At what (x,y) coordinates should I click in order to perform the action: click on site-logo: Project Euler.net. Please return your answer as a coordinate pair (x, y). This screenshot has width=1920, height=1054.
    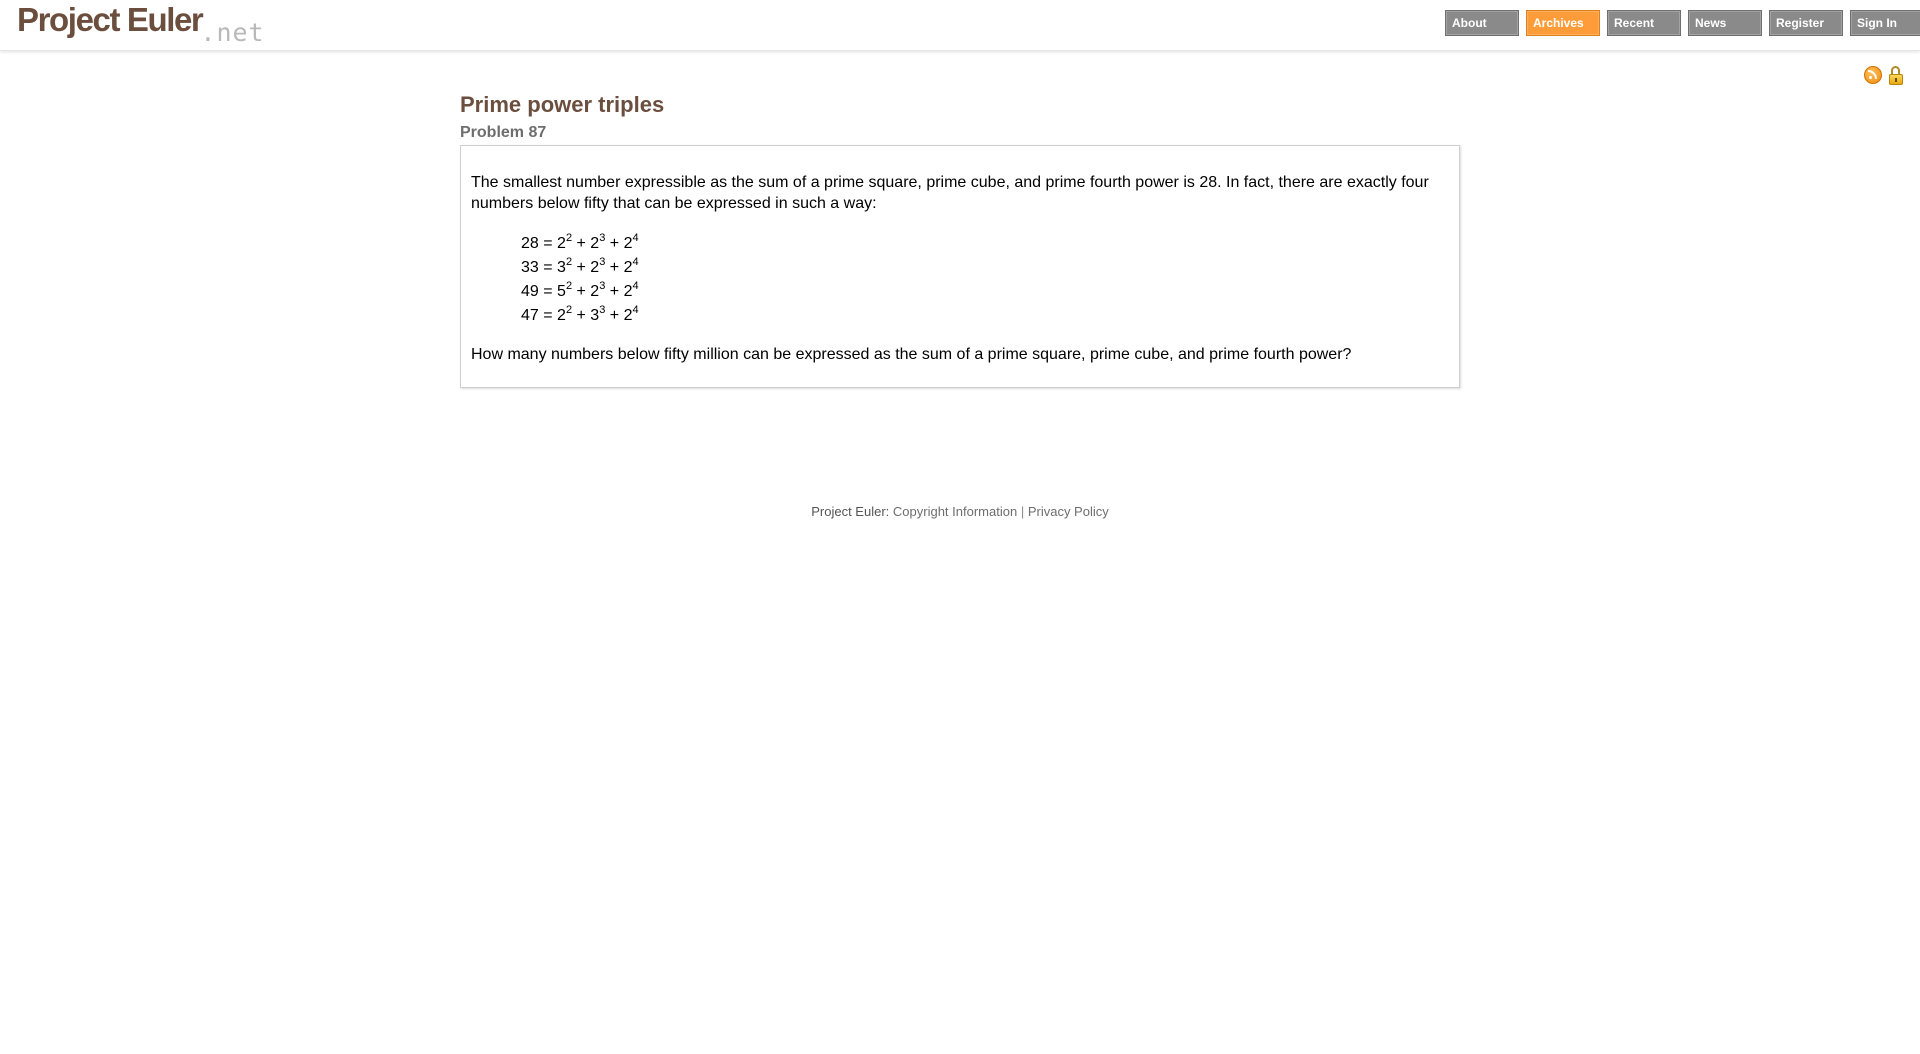
    Looking at the image, I should click on (142, 24).